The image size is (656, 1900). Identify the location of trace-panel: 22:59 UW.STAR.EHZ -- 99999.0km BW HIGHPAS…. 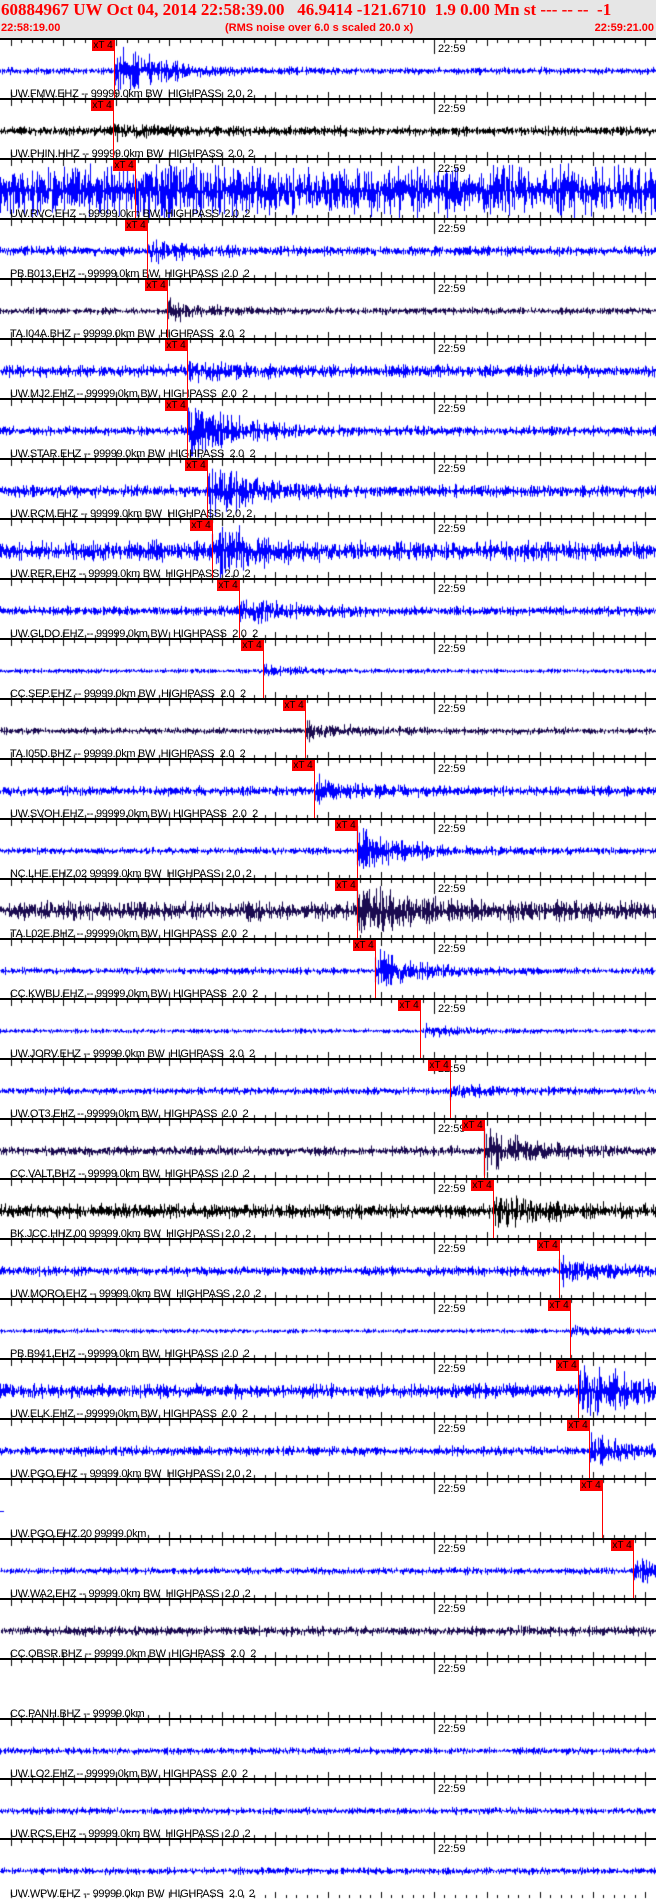
(328, 429).